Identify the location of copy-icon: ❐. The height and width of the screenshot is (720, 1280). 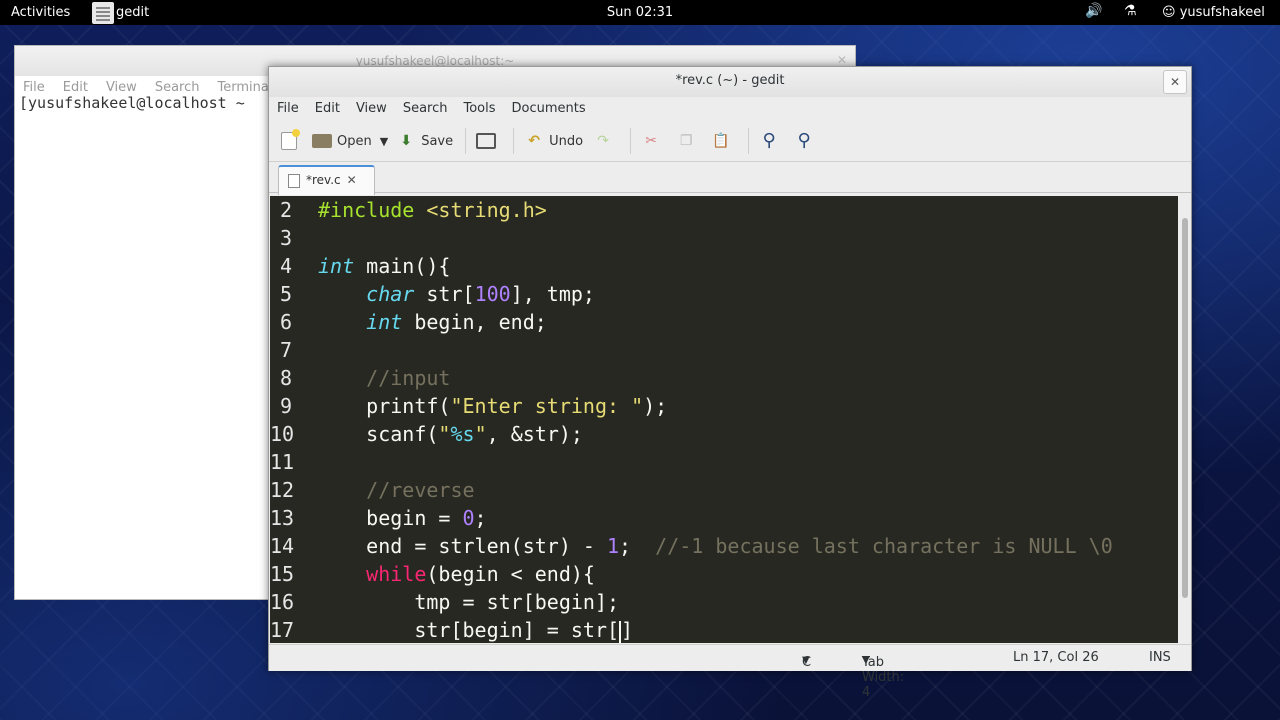
(686, 141).